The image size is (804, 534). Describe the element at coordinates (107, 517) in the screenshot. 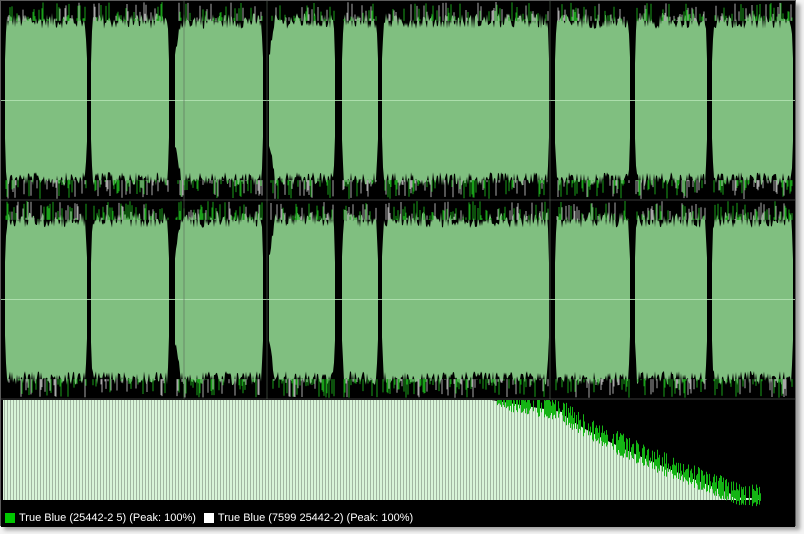

I see `legend-label-track-a: True Blue (25442-2 5) (Peak: 100%)` at that location.